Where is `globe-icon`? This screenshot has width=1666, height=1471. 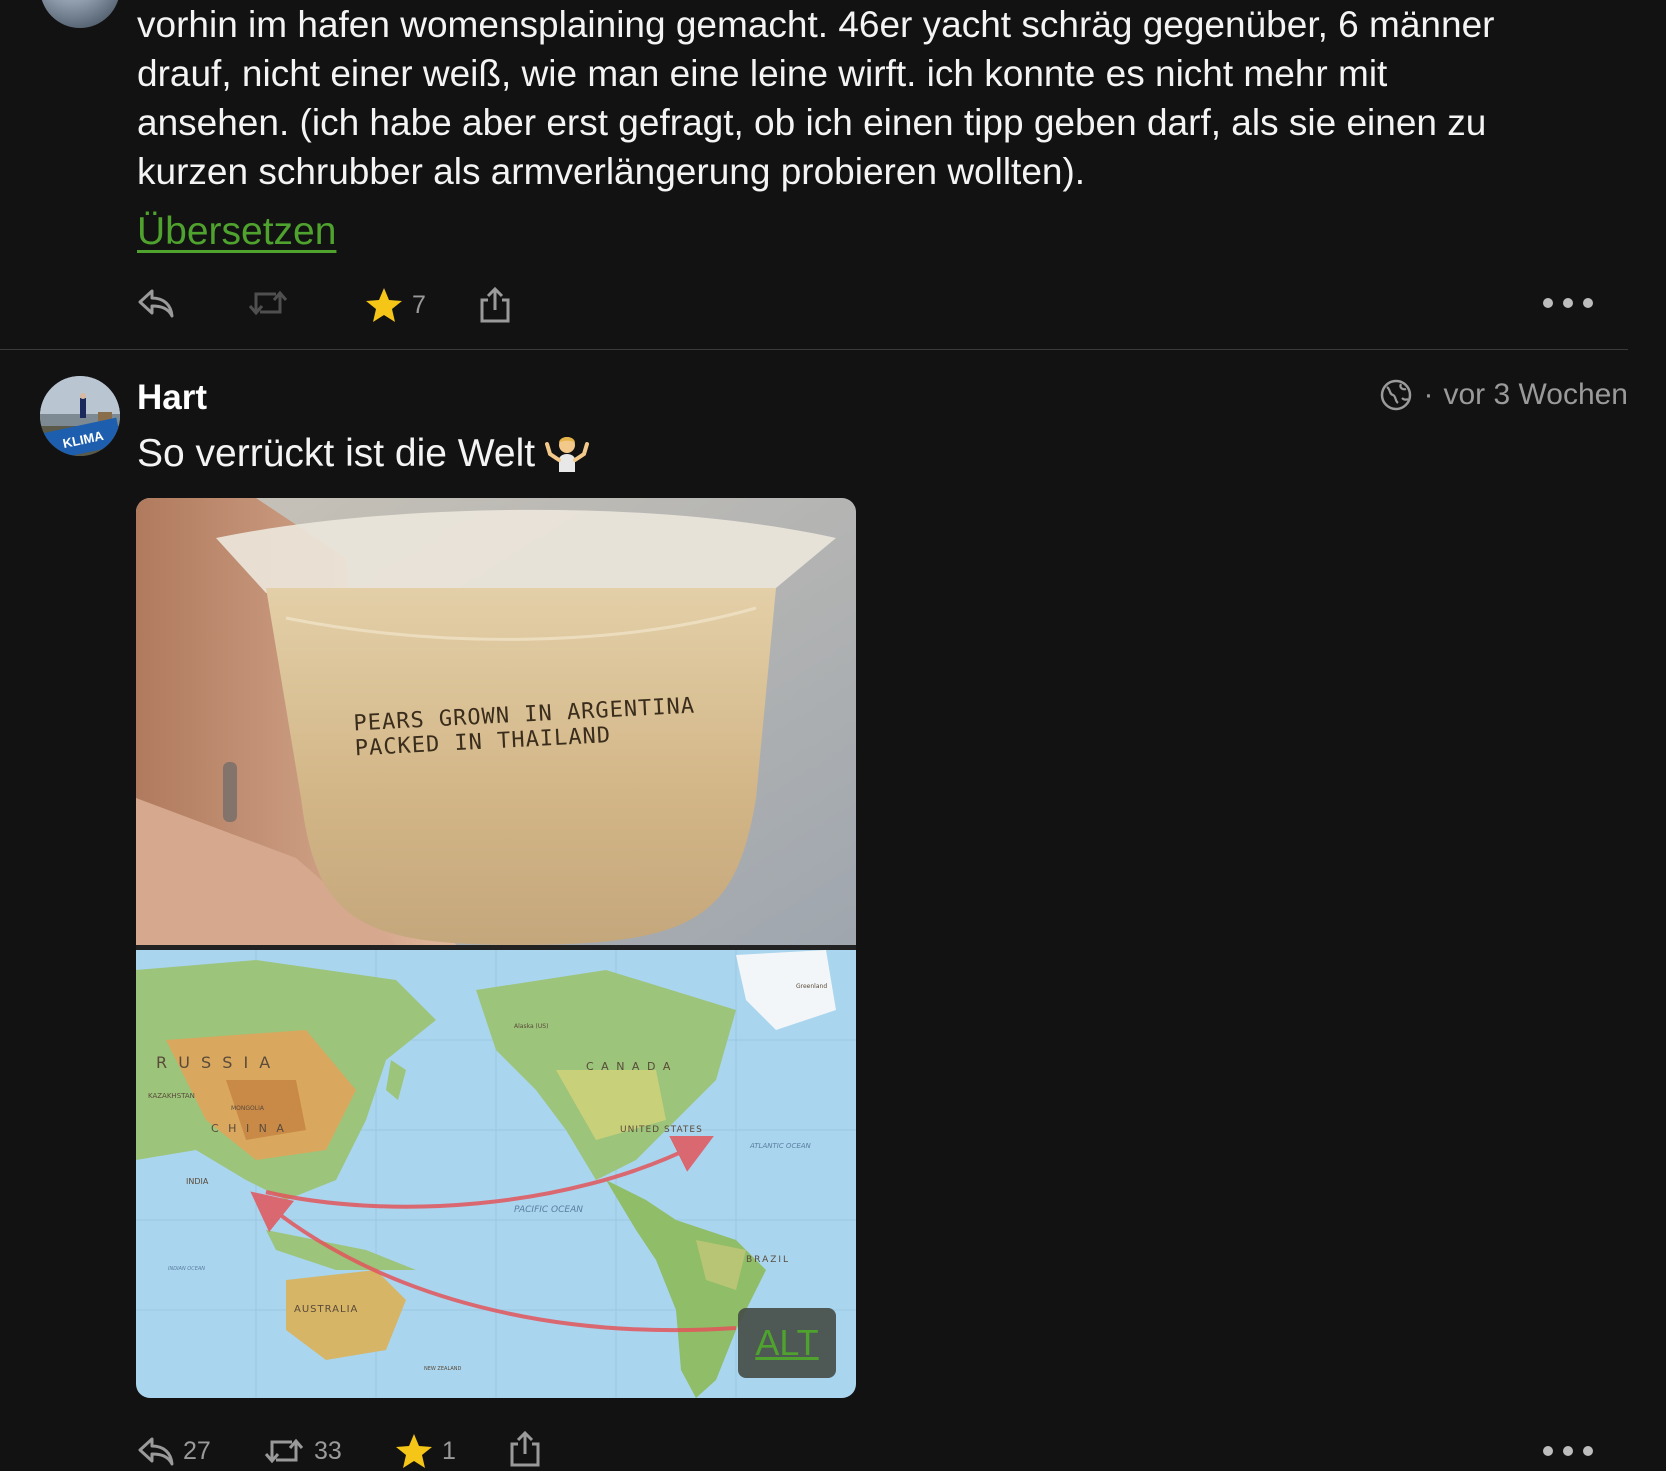
globe-icon is located at coordinates (1396, 395).